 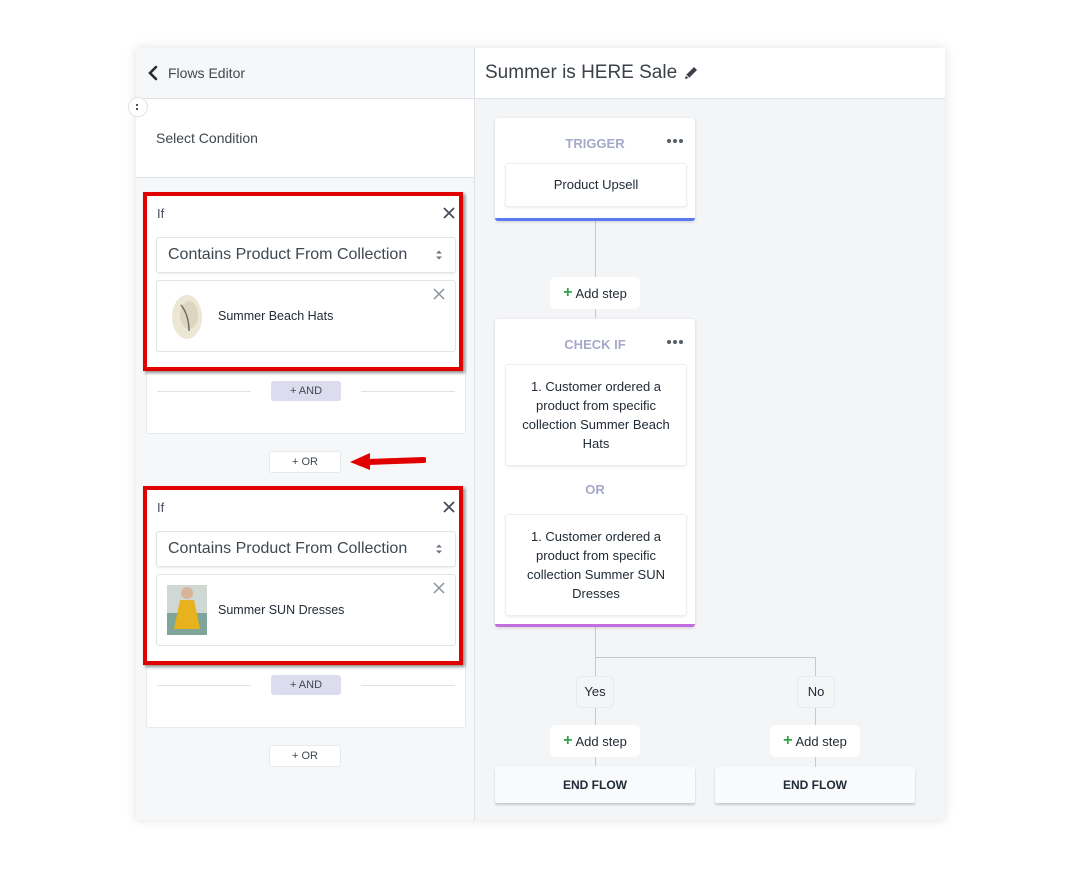 I want to click on chevron-left-icon, so click(x=153, y=73).